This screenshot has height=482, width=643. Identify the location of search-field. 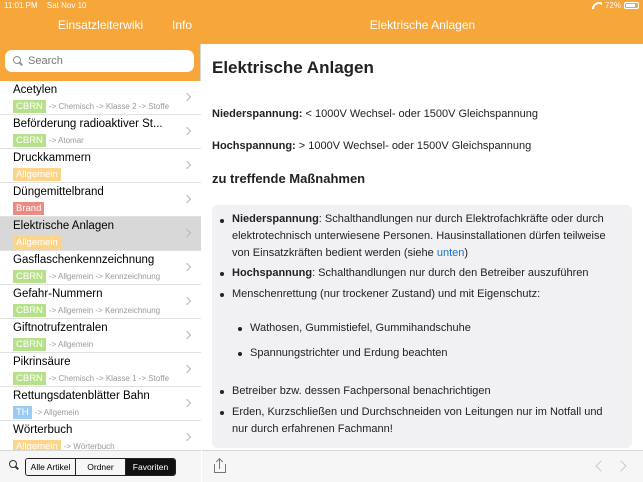
(99, 61).